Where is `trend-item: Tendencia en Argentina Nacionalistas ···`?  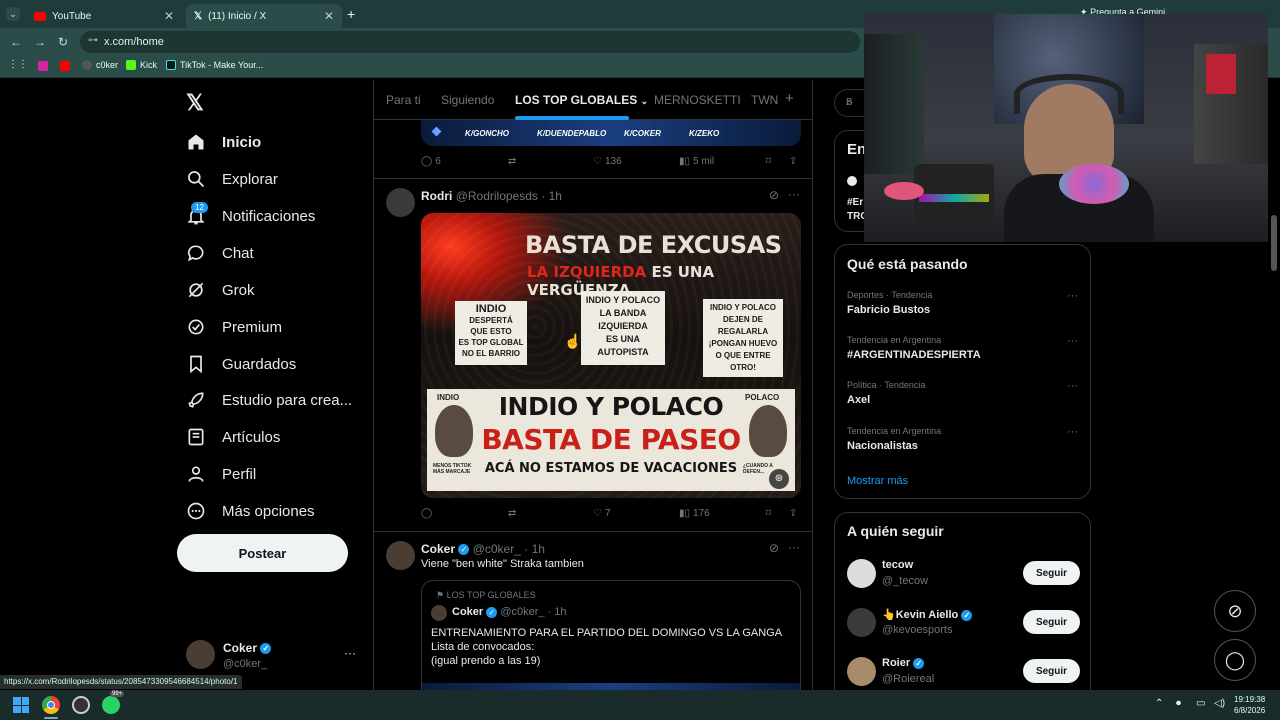 trend-item: Tendencia en Argentina Nacionalistas ··· is located at coordinates (962, 442).